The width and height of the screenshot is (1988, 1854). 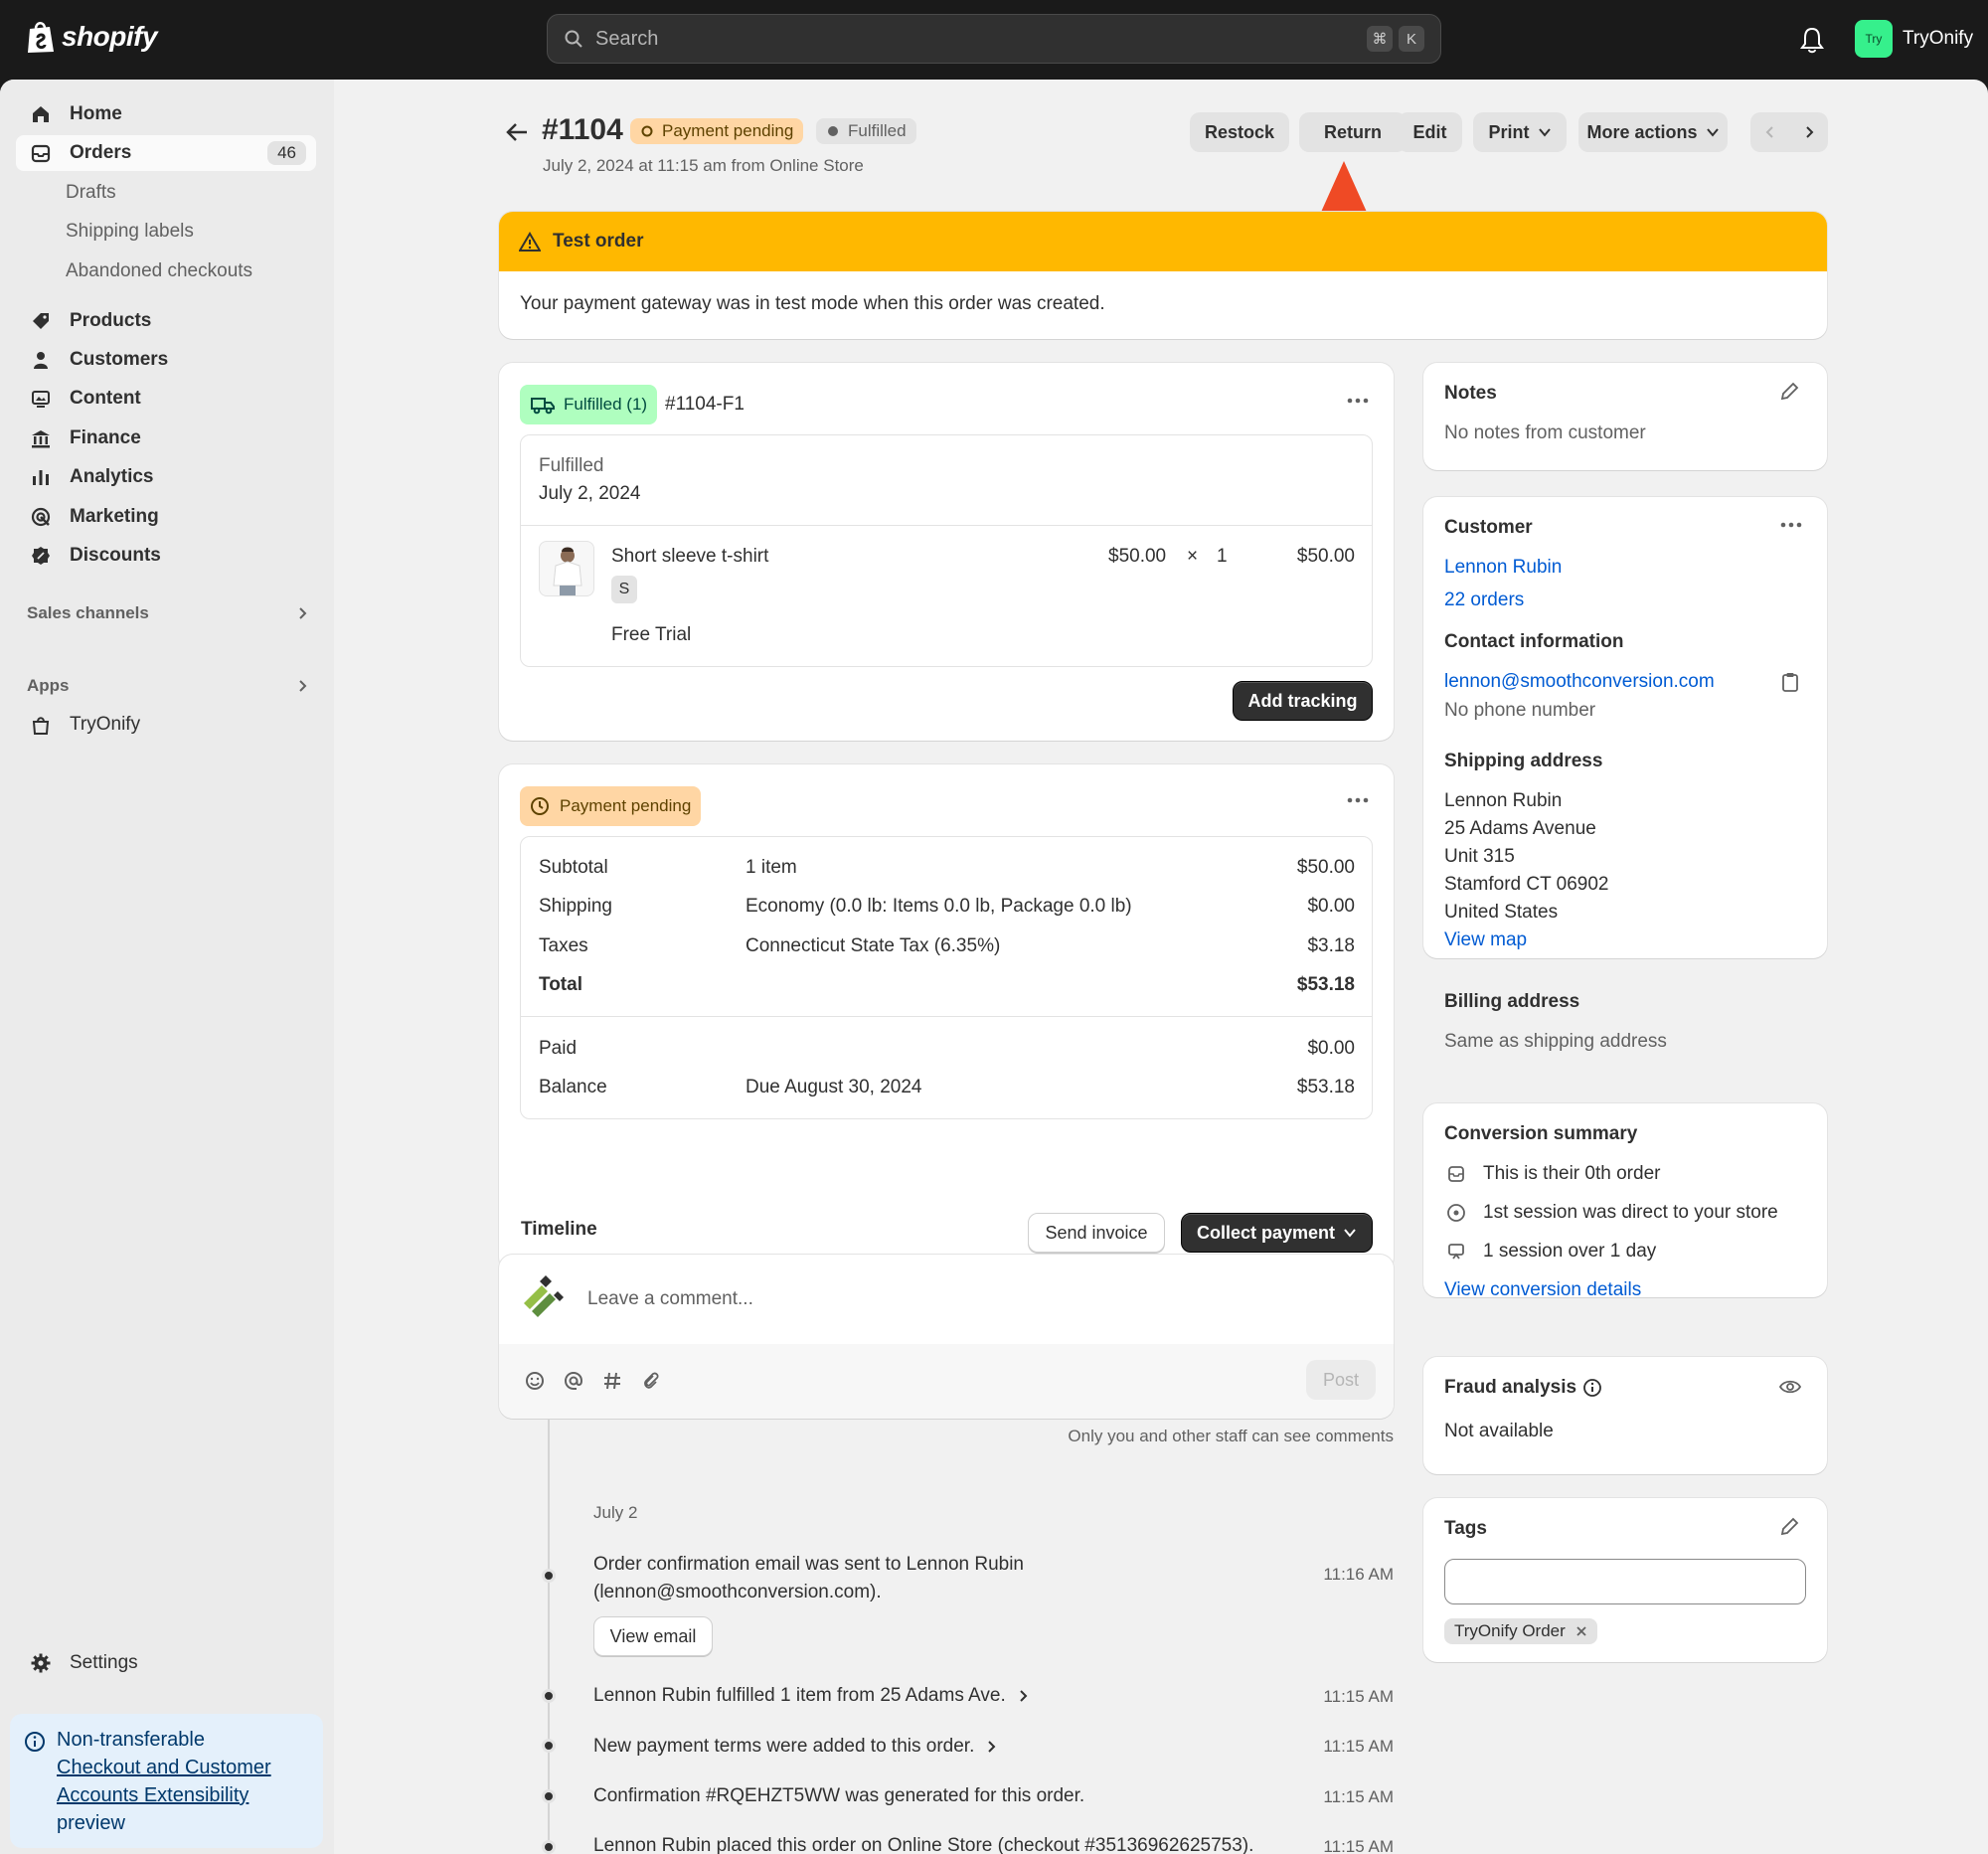 I want to click on customer-name-link: Lennon Rubin, so click(x=1503, y=568).